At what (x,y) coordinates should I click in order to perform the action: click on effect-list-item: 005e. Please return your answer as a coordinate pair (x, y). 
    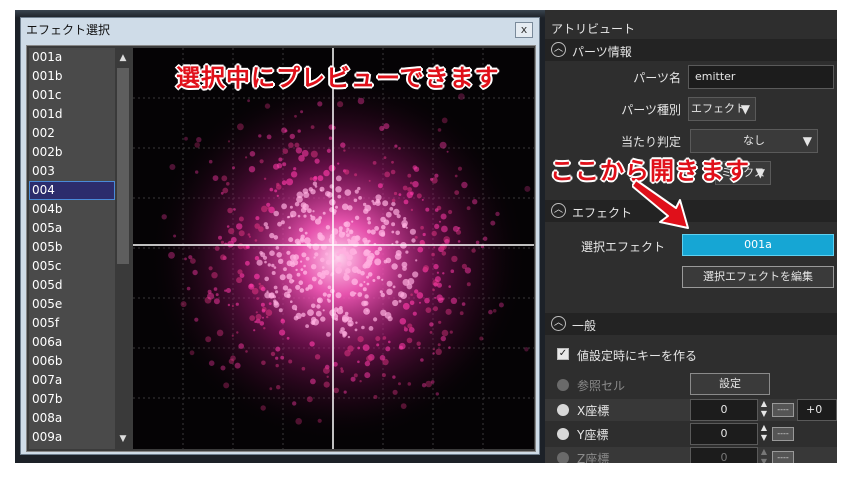
    Looking at the image, I should click on (72, 304).